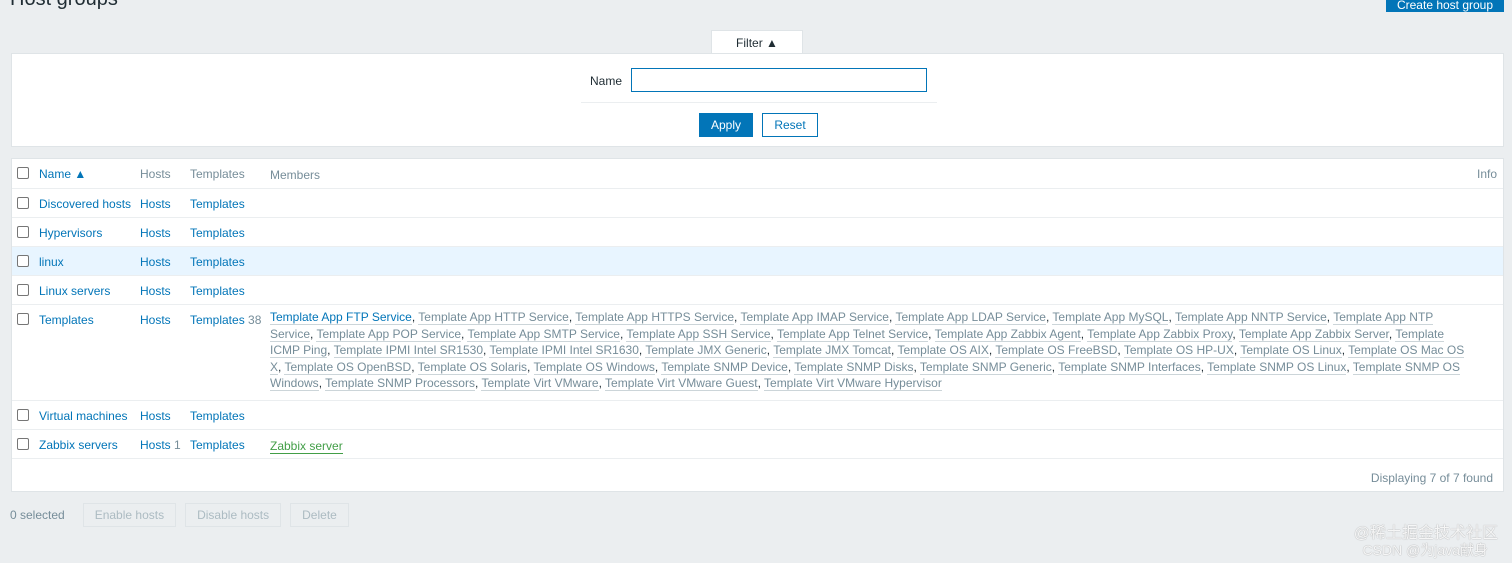 This screenshot has height=563, width=1512. I want to click on sort-by-name: Name ▲, so click(62, 174).